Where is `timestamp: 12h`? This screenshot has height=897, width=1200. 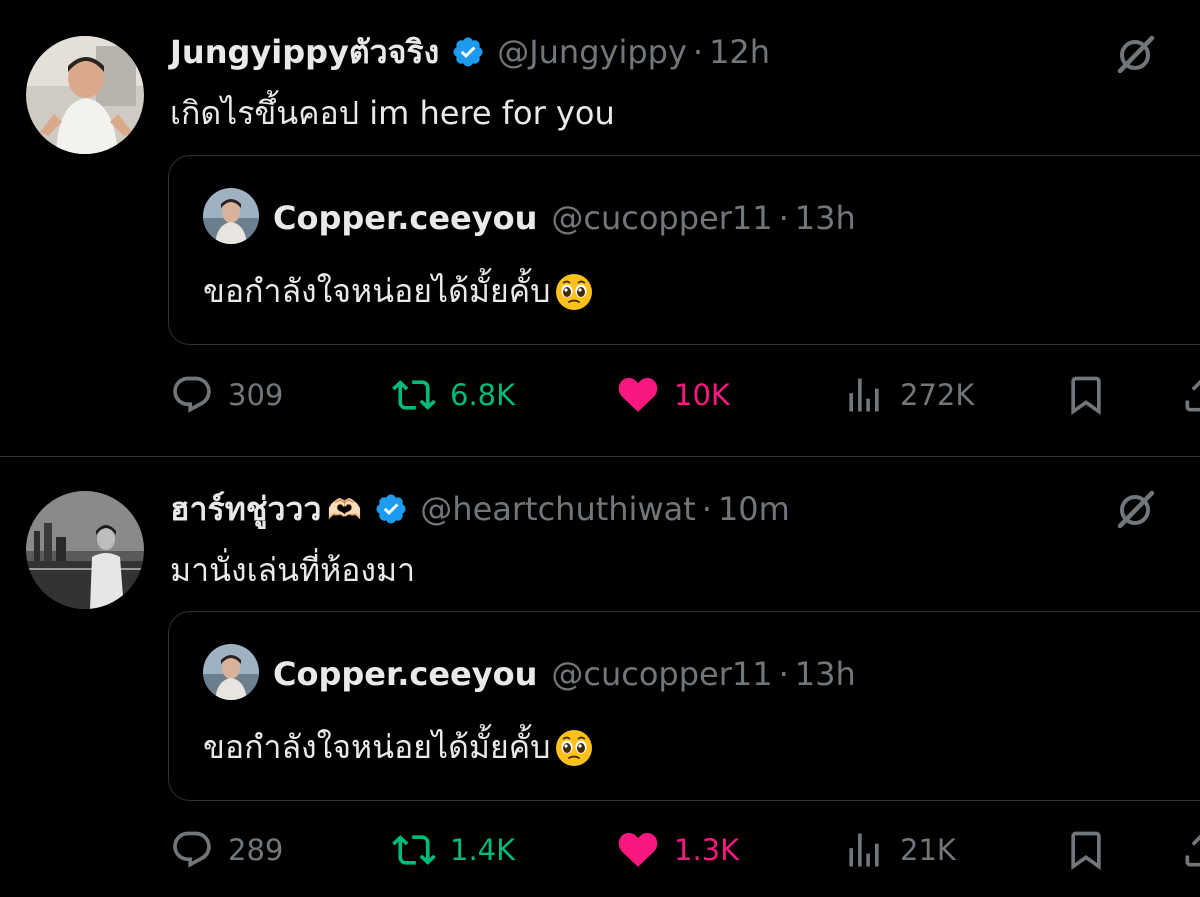
timestamp: 12h is located at coordinates (739, 52).